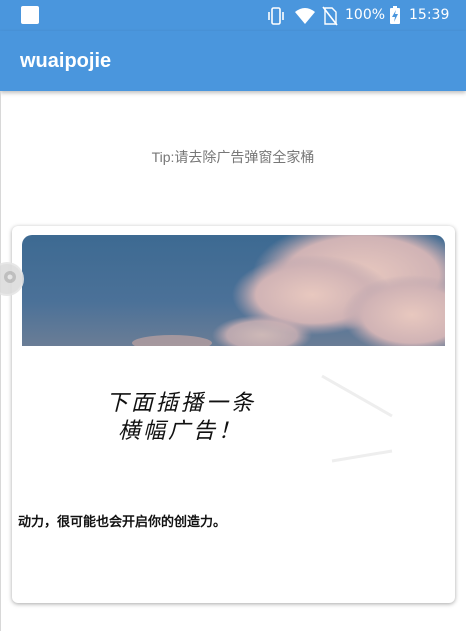 The image size is (466, 631). Describe the element at coordinates (357, 418) in the screenshot. I see `decorative-light-streaks` at that location.